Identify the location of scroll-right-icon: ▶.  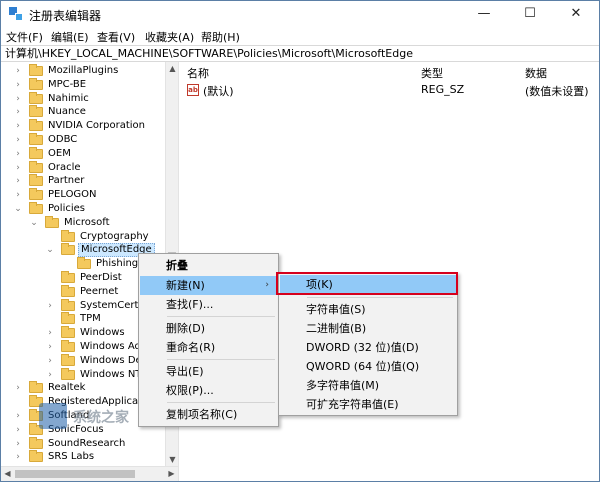
(171, 474).